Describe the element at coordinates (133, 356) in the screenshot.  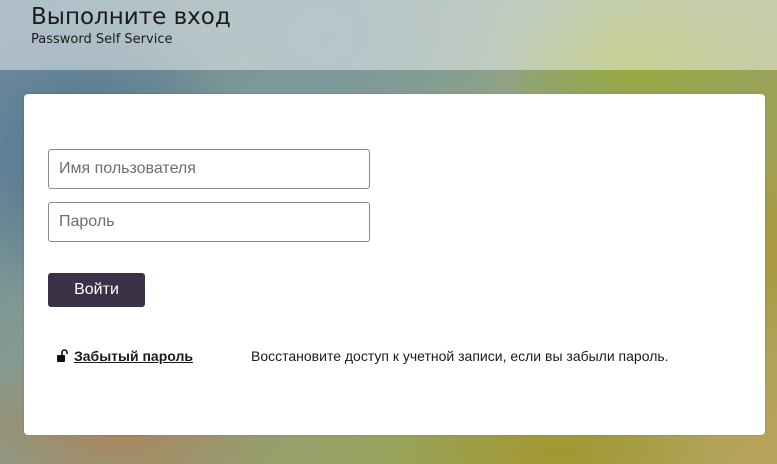
I see `forgot-password-link: Забытый пароль` at that location.